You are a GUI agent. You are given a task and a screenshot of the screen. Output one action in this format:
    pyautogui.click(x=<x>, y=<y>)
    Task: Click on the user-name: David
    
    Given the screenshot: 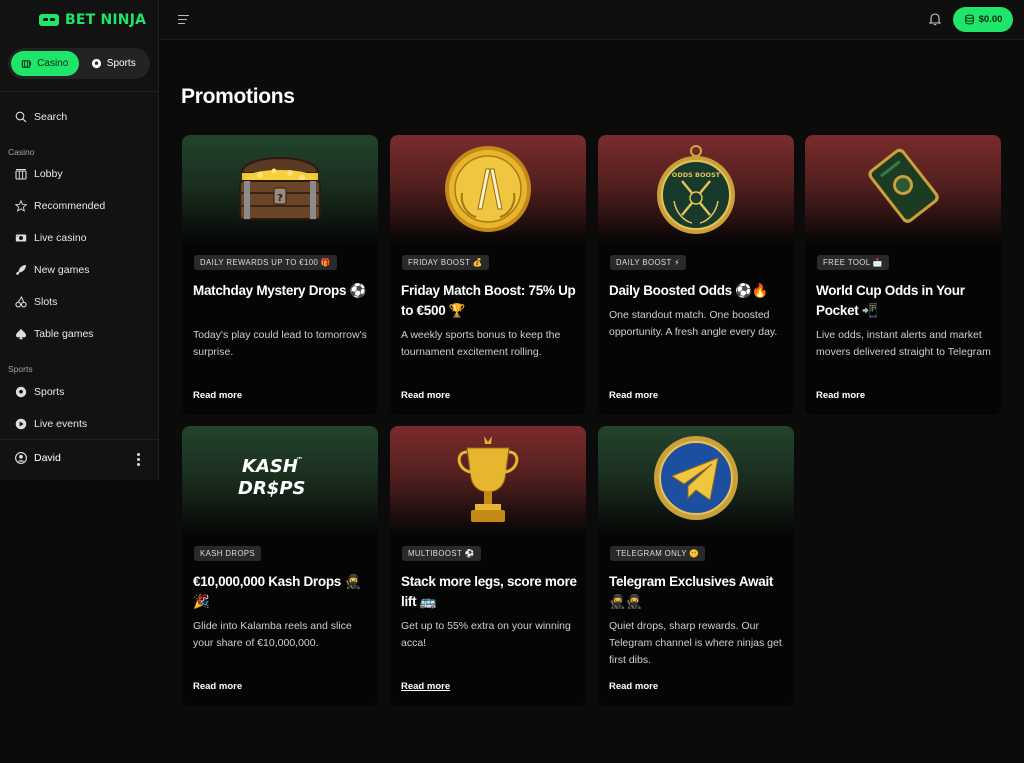 What is the action you would take?
    pyautogui.click(x=47, y=458)
    